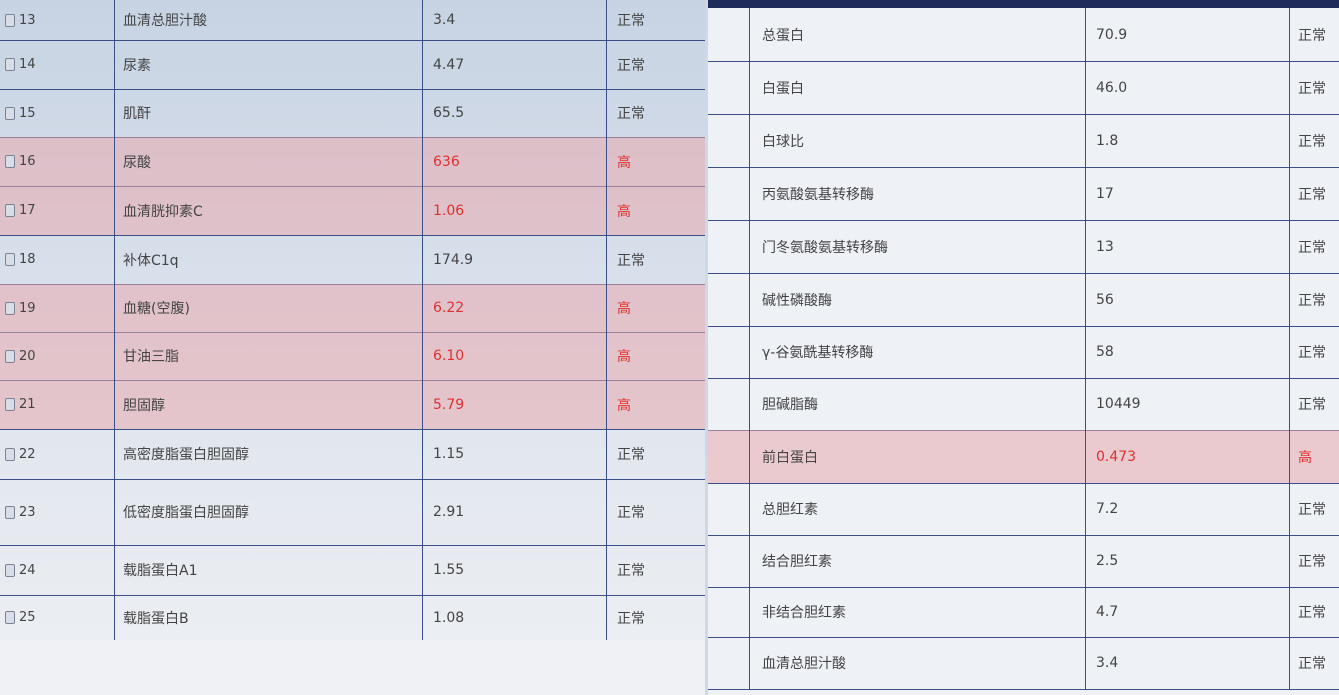  Describe the element at coordinates (1188, 299) in the screenshot. I see `test-value: 56` at that location.